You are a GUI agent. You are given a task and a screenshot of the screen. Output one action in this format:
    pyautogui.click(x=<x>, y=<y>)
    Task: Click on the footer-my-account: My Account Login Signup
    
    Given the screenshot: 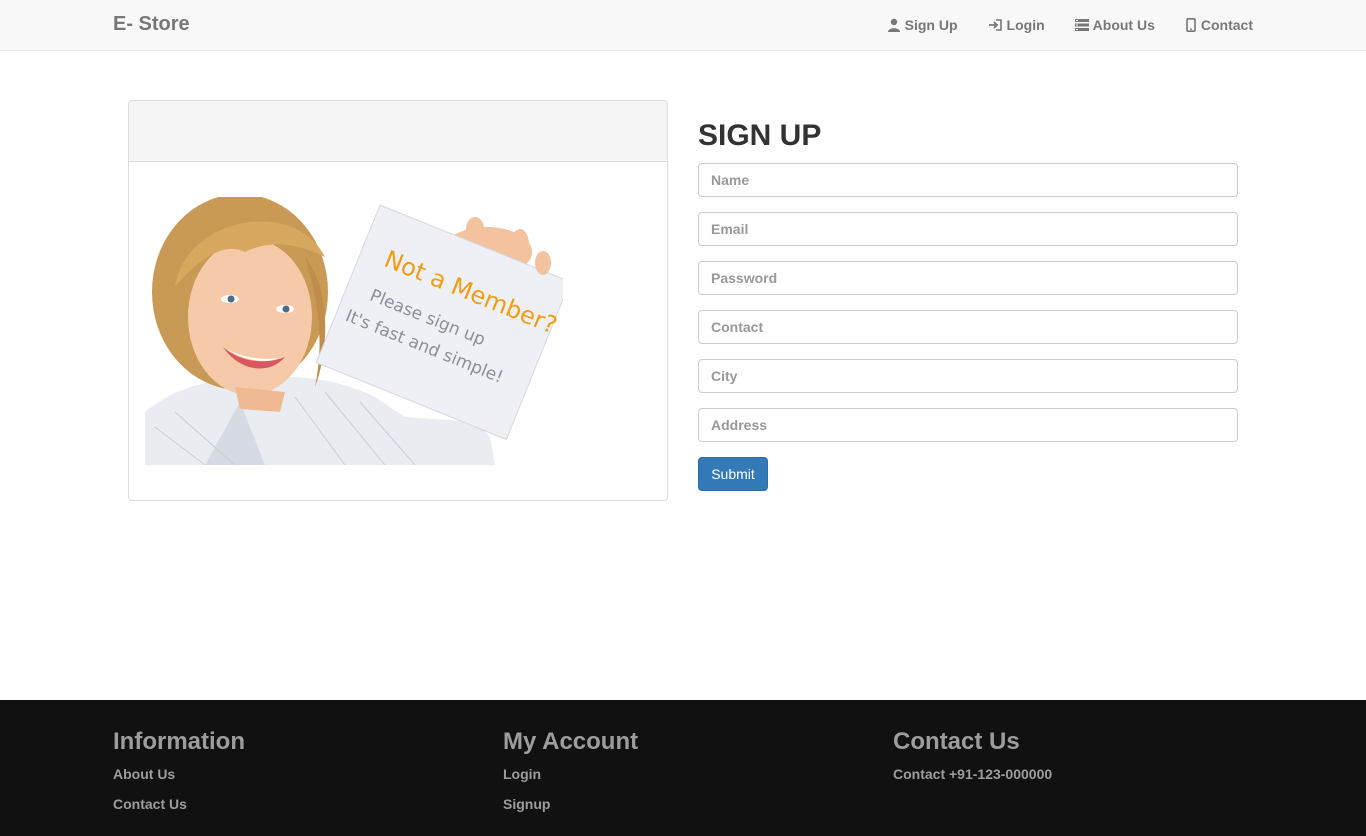 What is the action you would take?
    pyautogui.click(x=570, y=777)
    